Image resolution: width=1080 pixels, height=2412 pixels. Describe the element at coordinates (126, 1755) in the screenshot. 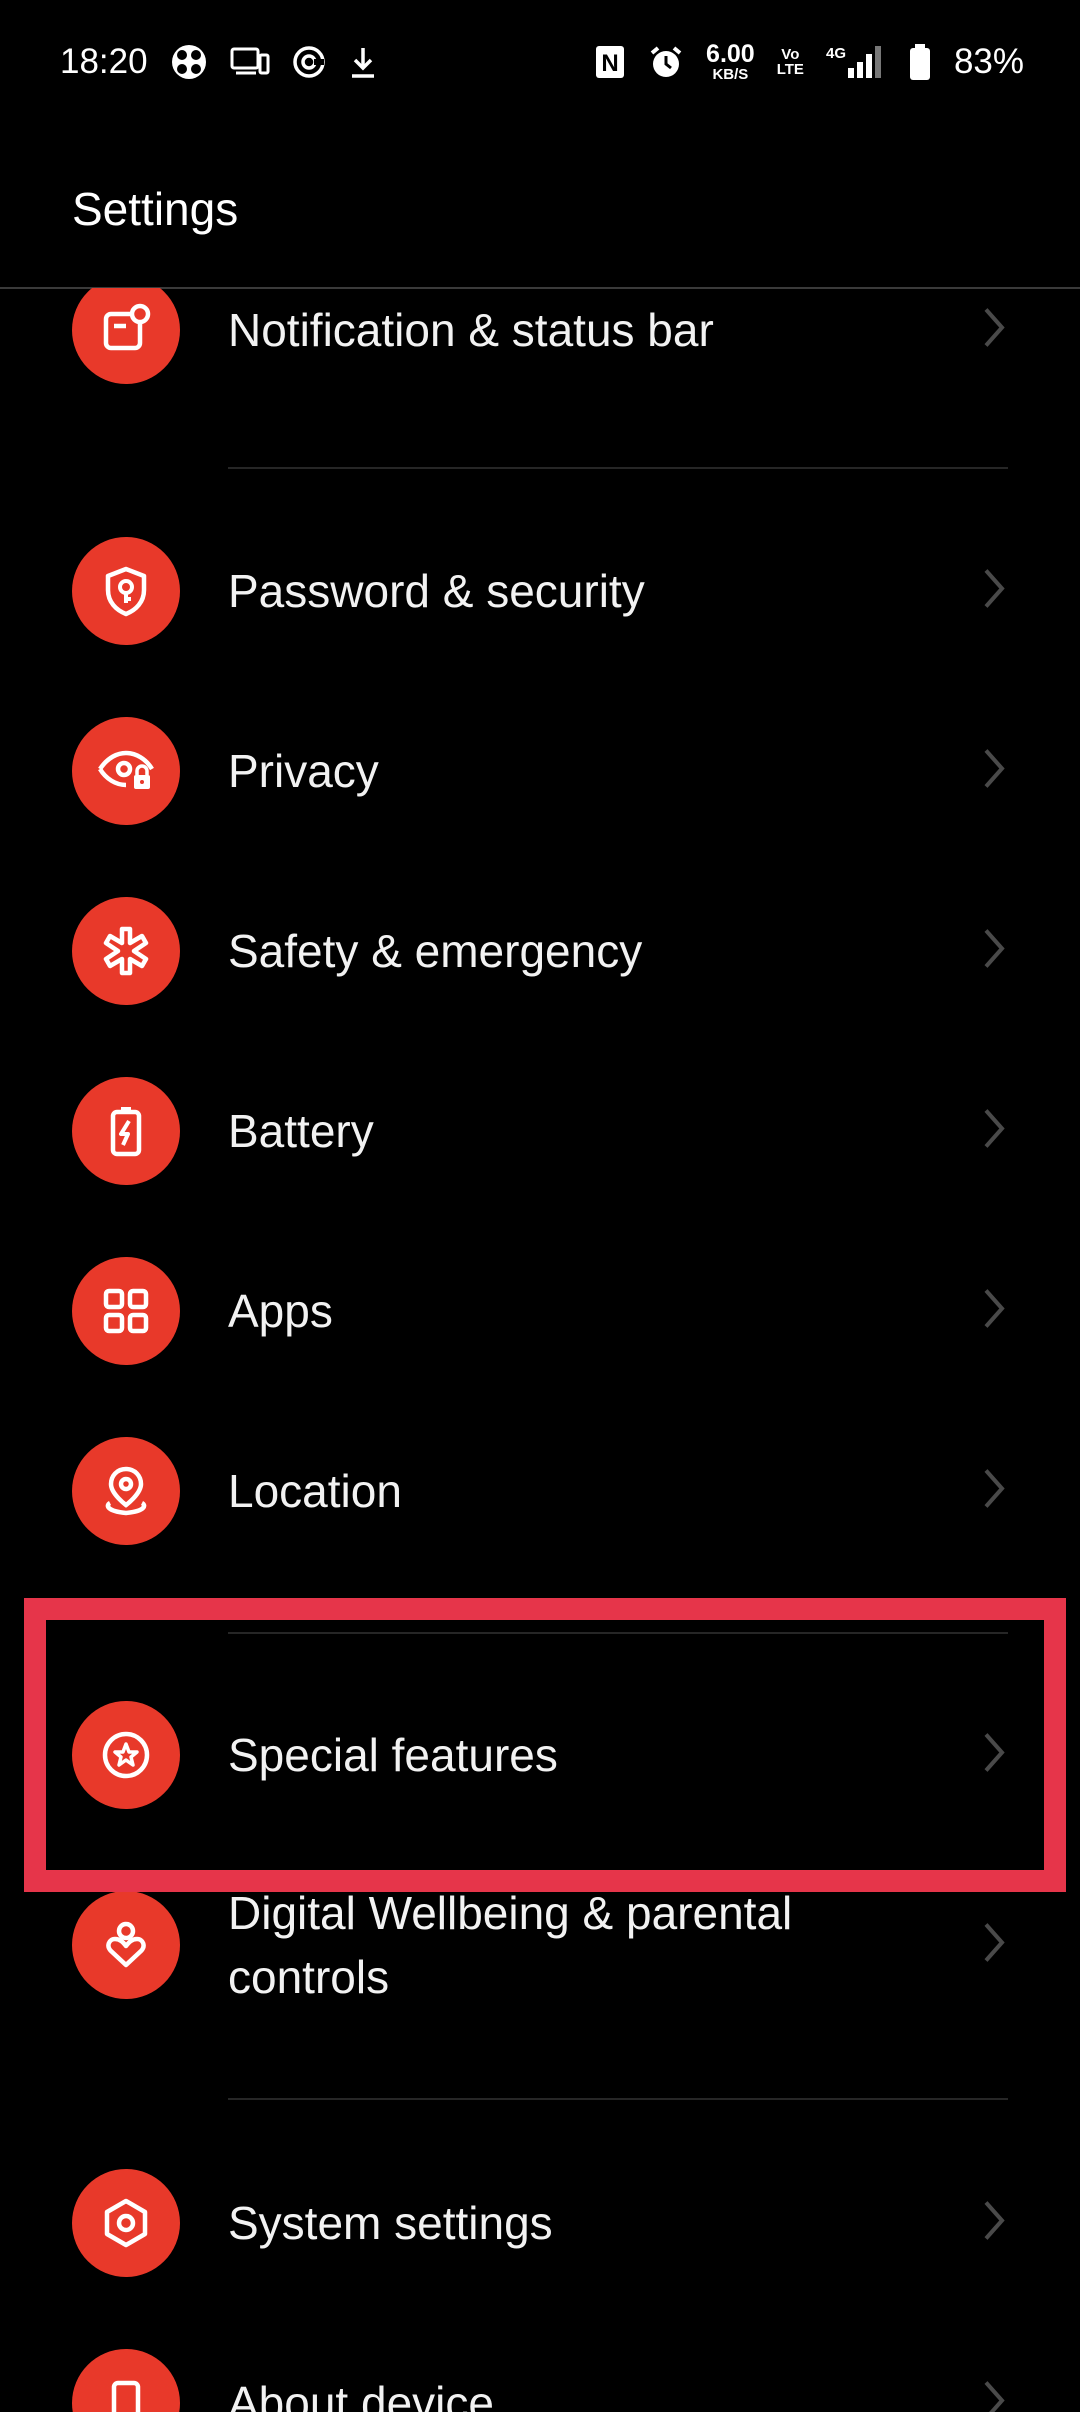

I see `star-circle-icon` at that location.